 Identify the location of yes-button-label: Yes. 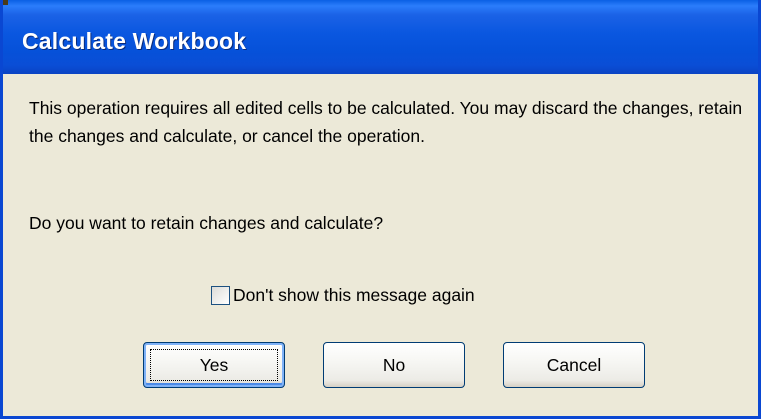
(214, 364).